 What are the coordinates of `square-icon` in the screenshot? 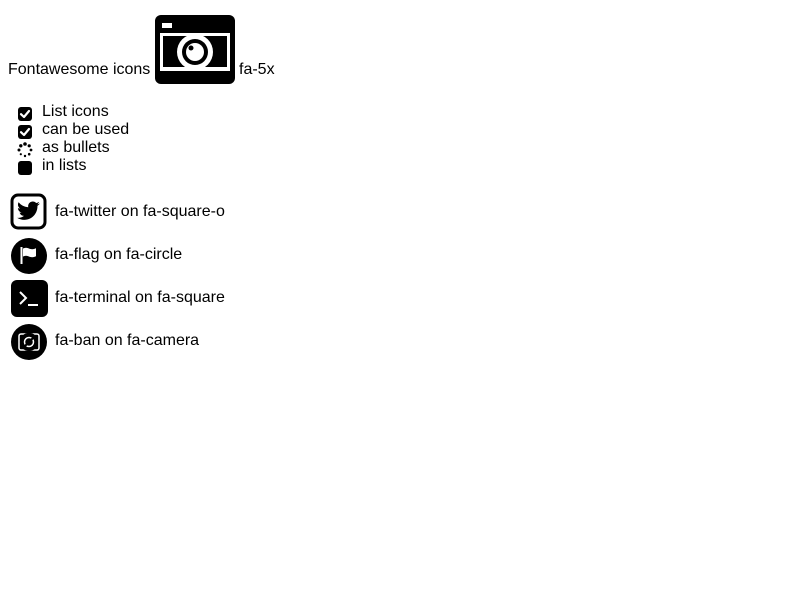 It's located at (25, 168).